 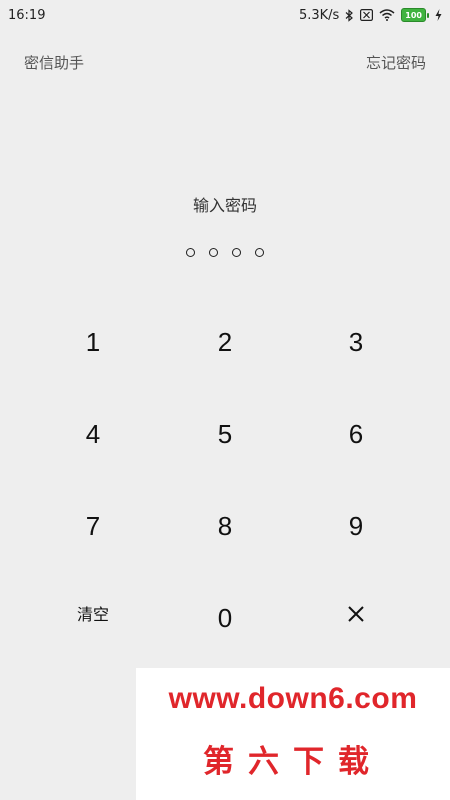 What do you see at coordinates (356, 434) in the screenshot?
I see `key-6: 6` at bounding box center [356, 434].